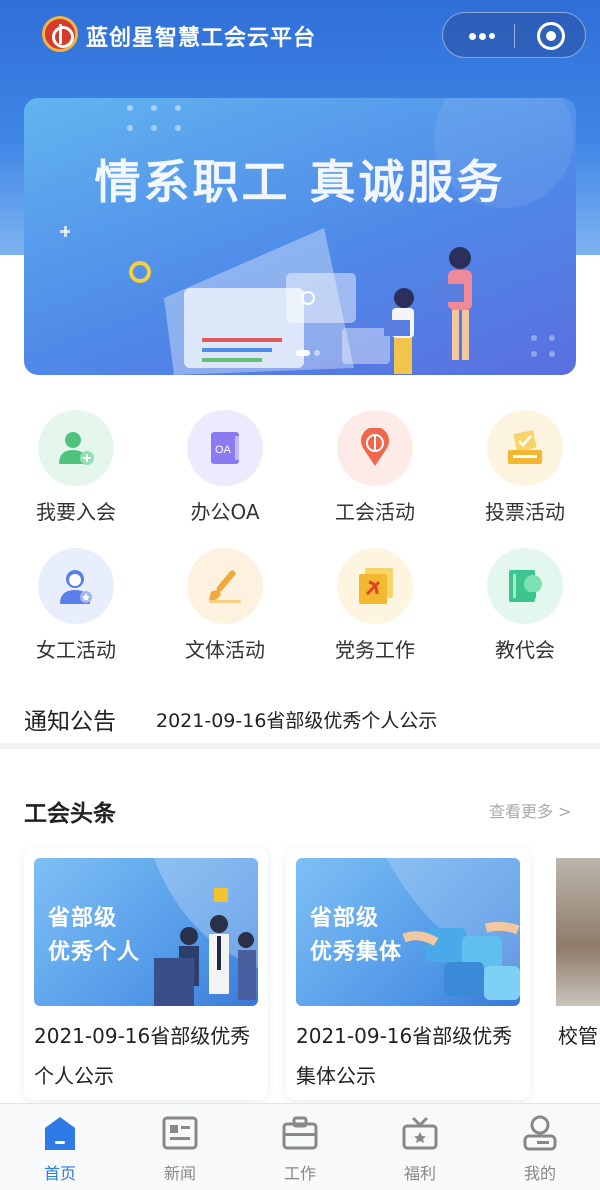 Image resolution: width=600 pixels, height=1190 pixels. I want to click on tab-label: 福利, so click(419, 1173).